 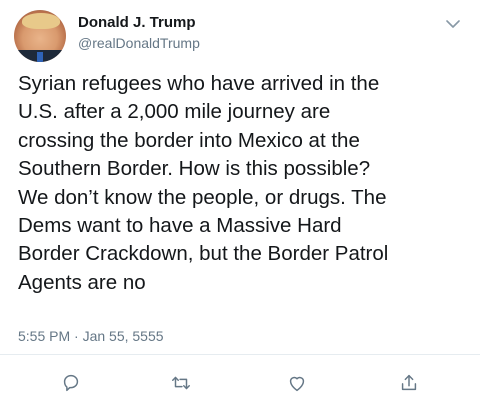 I want to click on retweet-button, so click(x=181, y=385).